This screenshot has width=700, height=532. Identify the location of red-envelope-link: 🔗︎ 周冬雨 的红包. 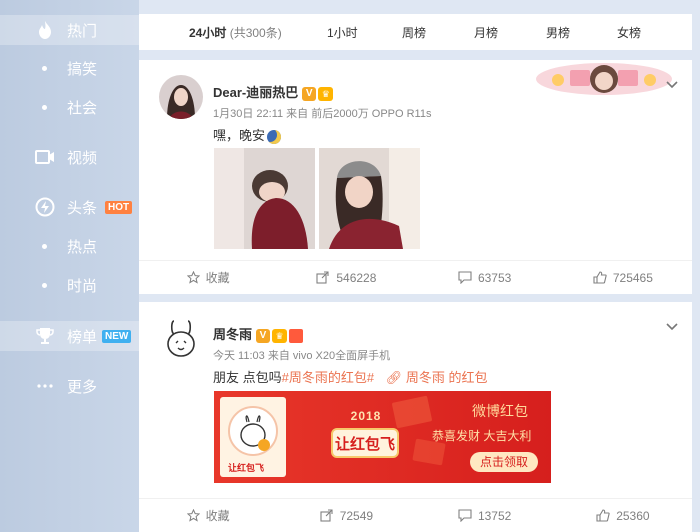
(437, 377).